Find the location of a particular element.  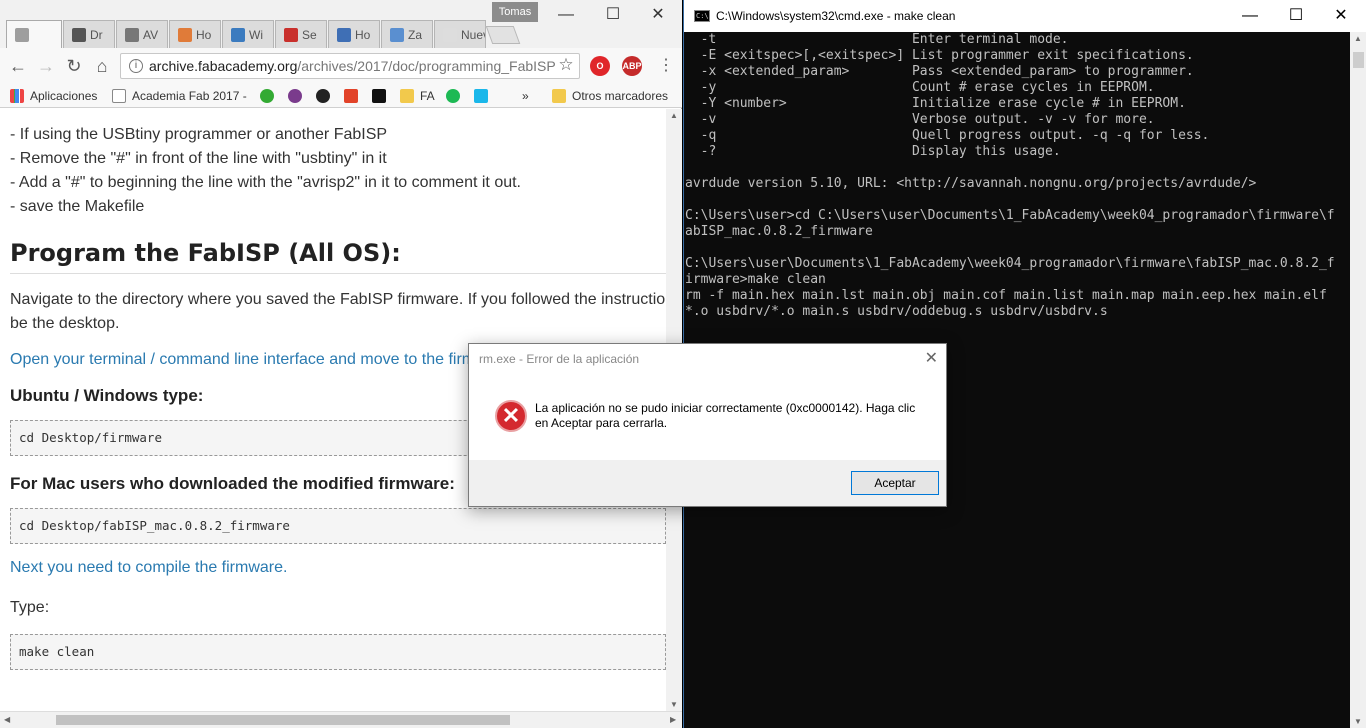

console-line: irmware>make clean is located at coordinates (755, 279).